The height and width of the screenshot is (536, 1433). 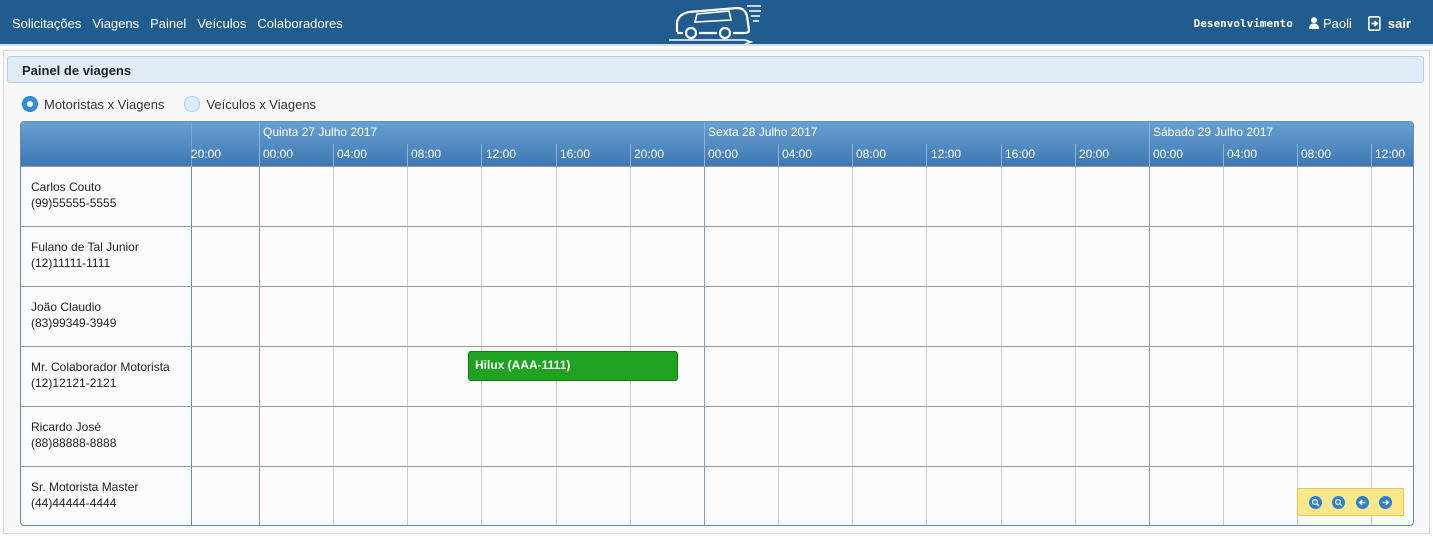 What do you see at coordinates (85, 487) in the screenshot?
I see `driver-name: Sr. Motorista Master` at bounding box center [85, 487].